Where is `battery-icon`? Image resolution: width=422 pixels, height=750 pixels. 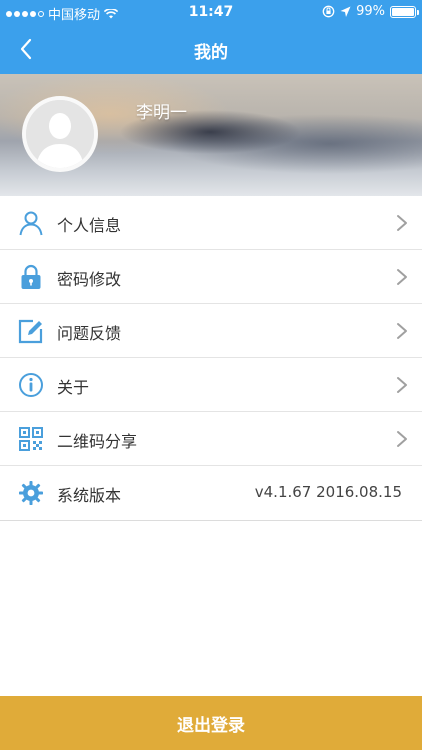
battery-icon is located at coordinates (404, 11).